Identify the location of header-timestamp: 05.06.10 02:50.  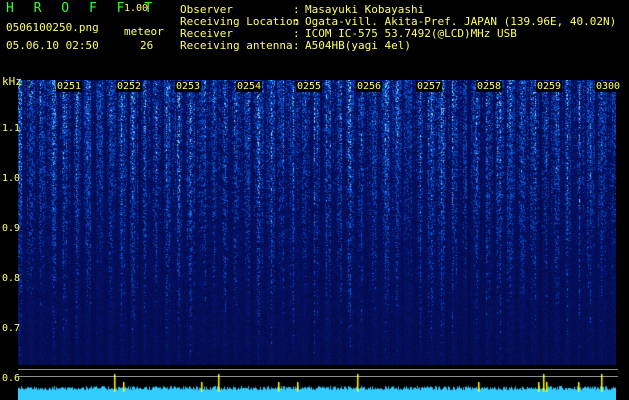
(52, 45).